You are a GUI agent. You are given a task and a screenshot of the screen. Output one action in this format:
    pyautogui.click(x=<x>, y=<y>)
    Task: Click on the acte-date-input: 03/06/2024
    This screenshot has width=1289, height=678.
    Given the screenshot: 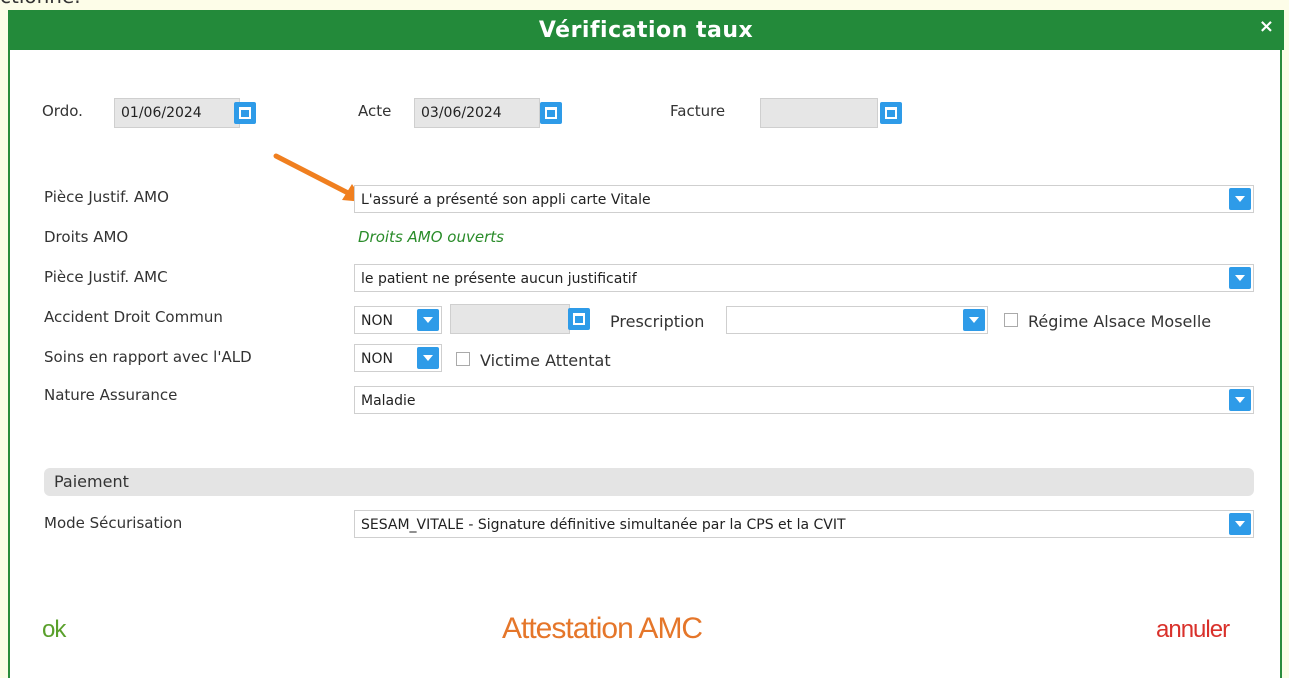 What is the action you would take?
    pyautogui.click(x=477, y=113)
    